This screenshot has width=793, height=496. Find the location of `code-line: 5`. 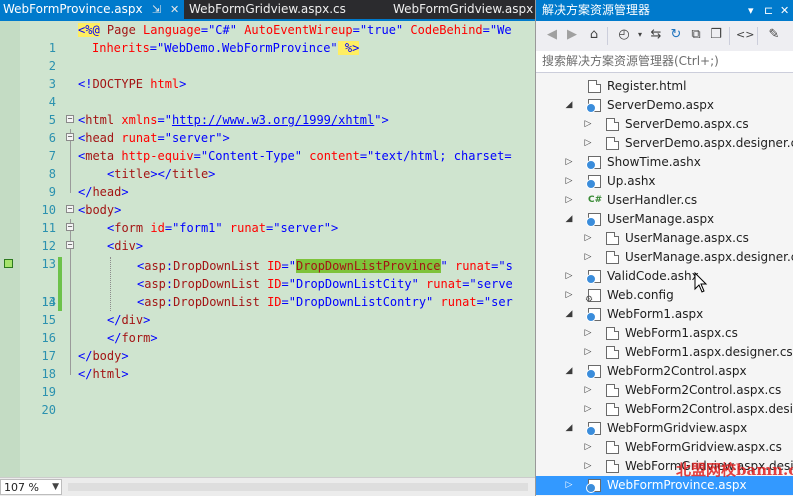

code-line: 5 is located at coordinates (267, 110).